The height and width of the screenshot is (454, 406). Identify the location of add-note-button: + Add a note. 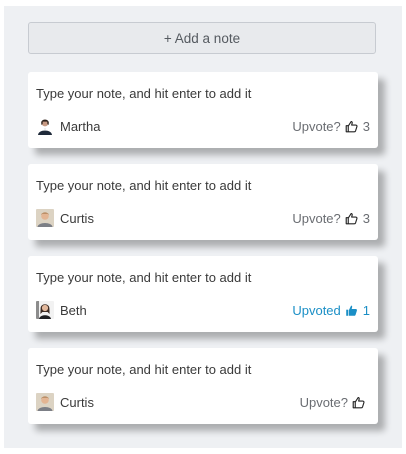
(202, 38).